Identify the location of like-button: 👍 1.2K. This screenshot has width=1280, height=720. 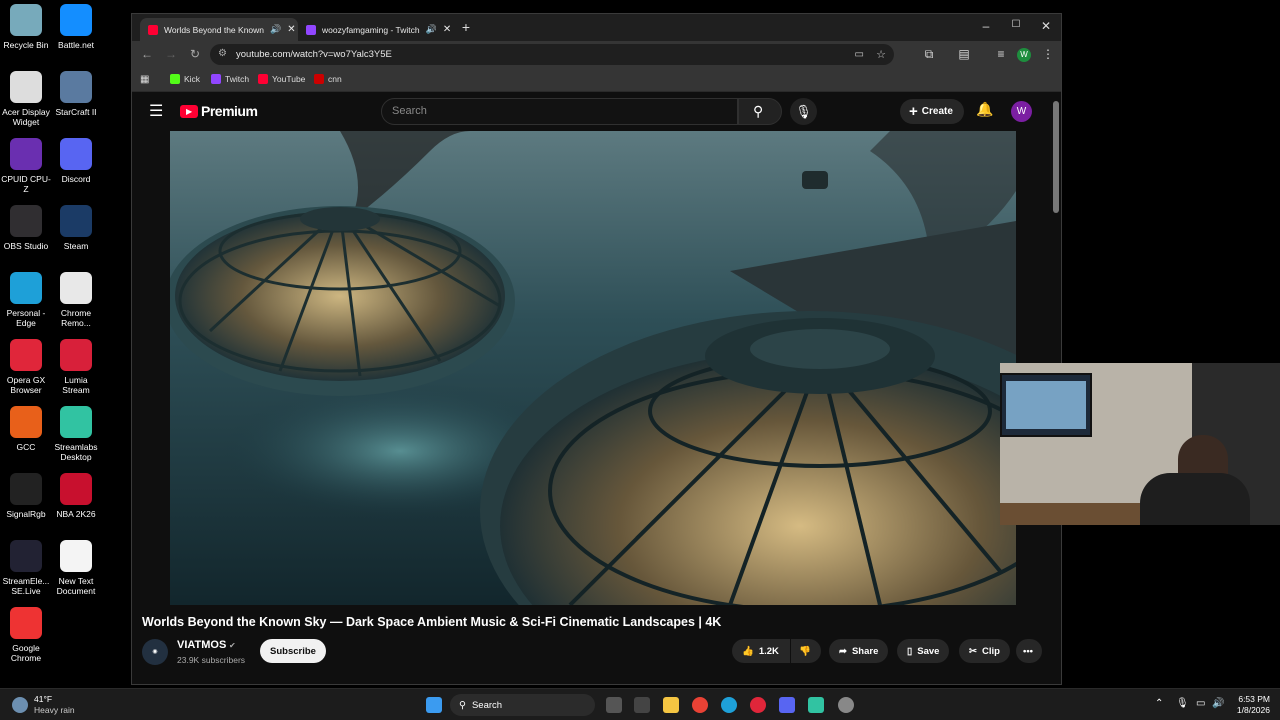
(761, 651).